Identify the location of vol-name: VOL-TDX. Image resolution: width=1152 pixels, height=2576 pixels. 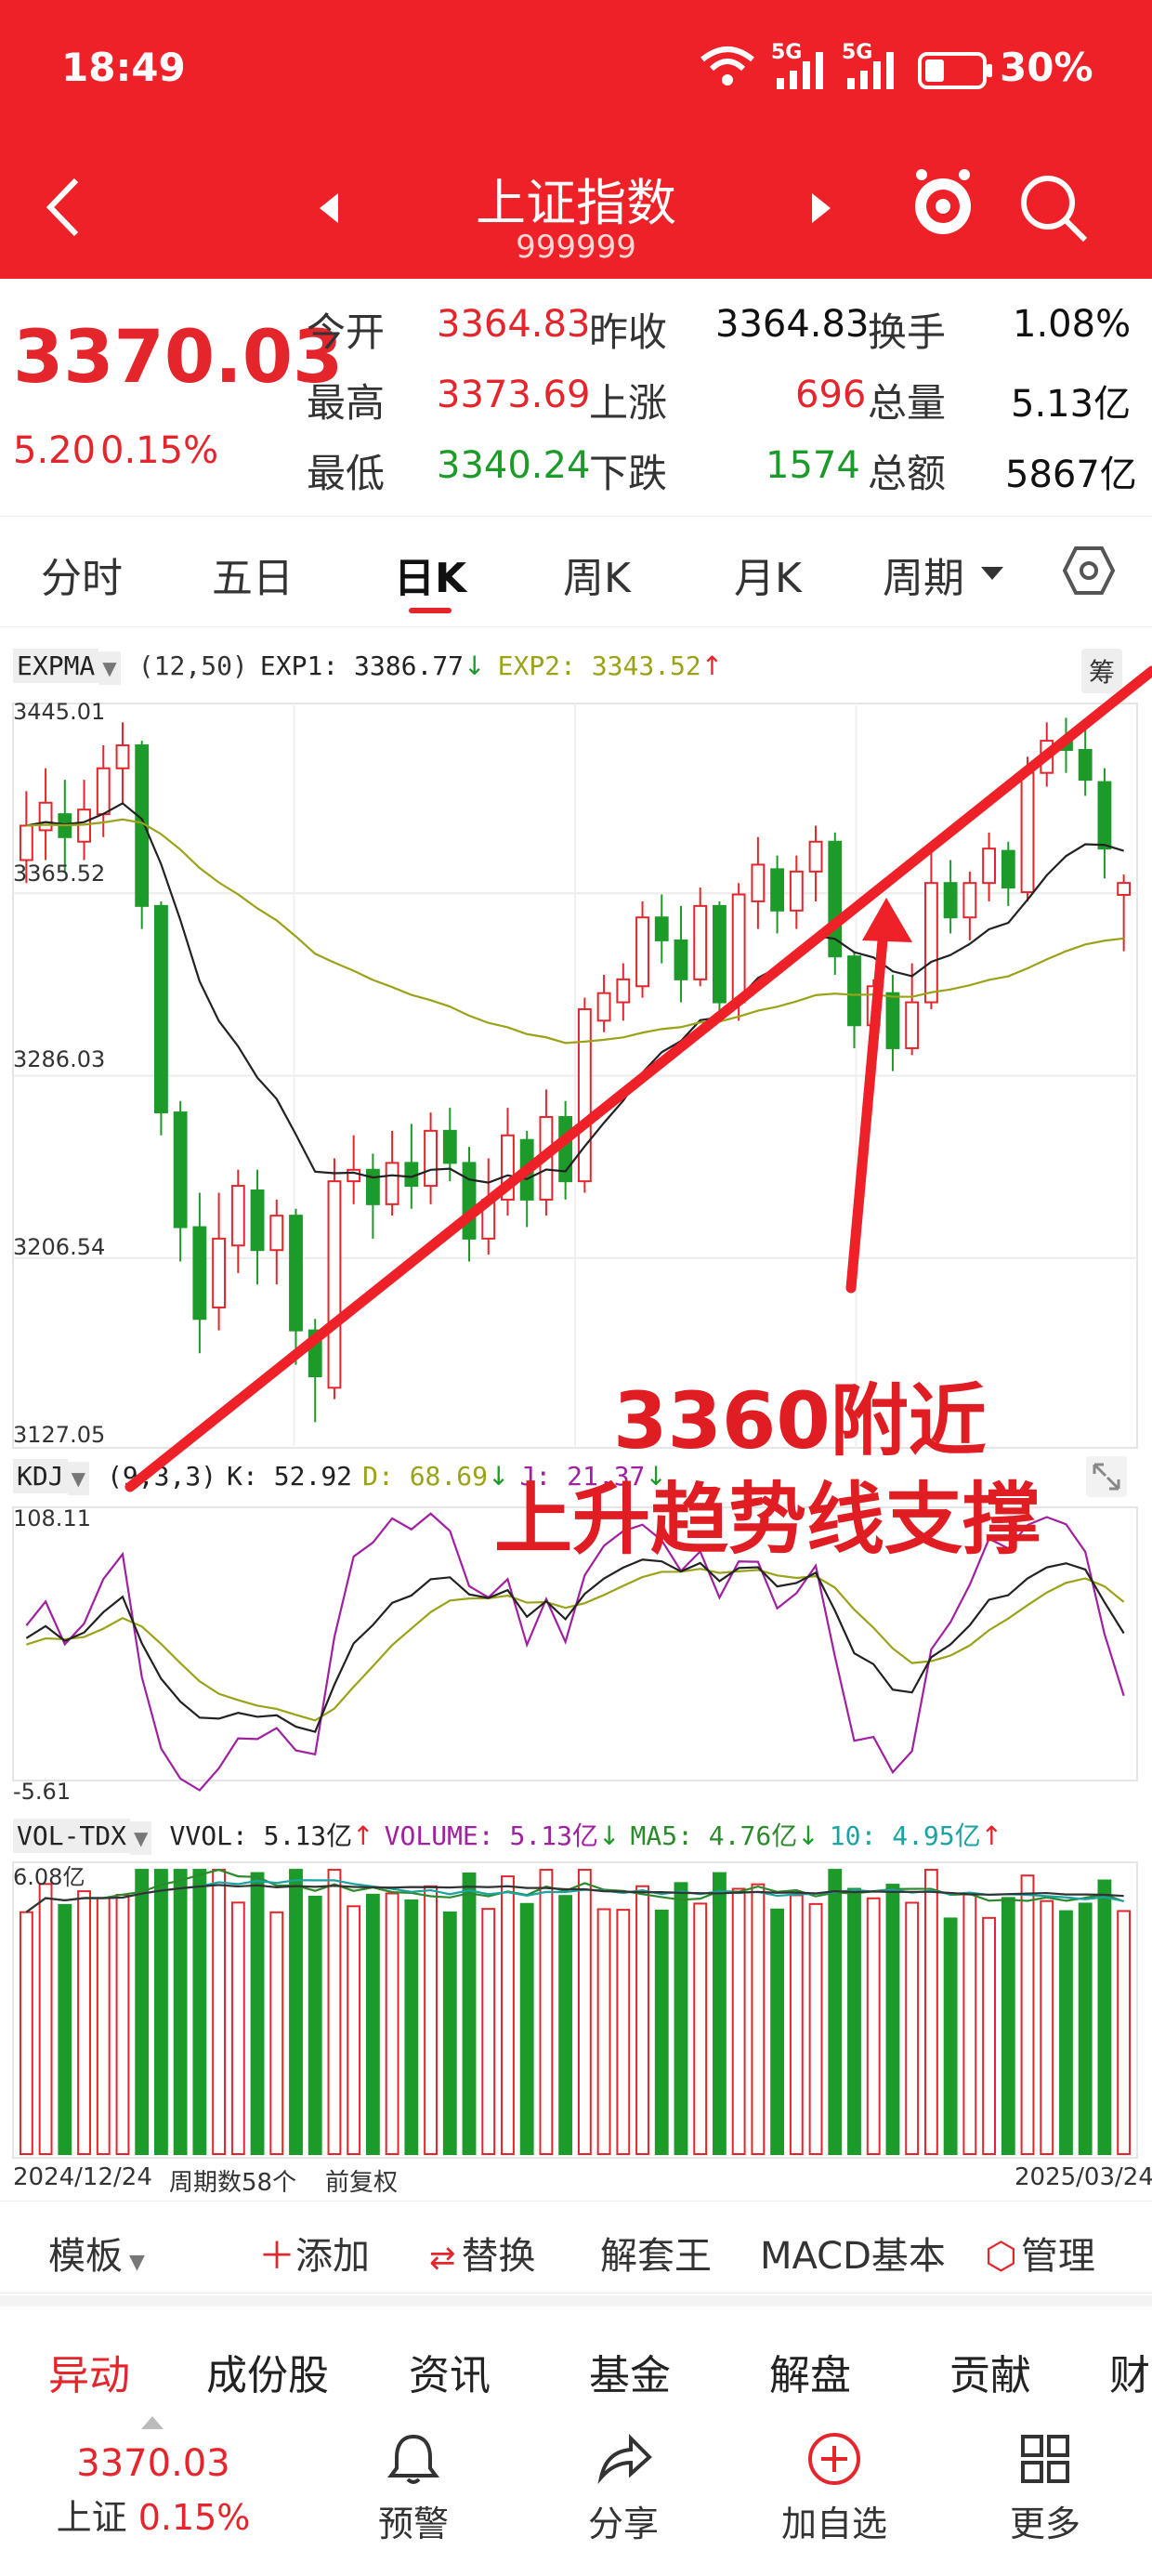
(72, 1836).